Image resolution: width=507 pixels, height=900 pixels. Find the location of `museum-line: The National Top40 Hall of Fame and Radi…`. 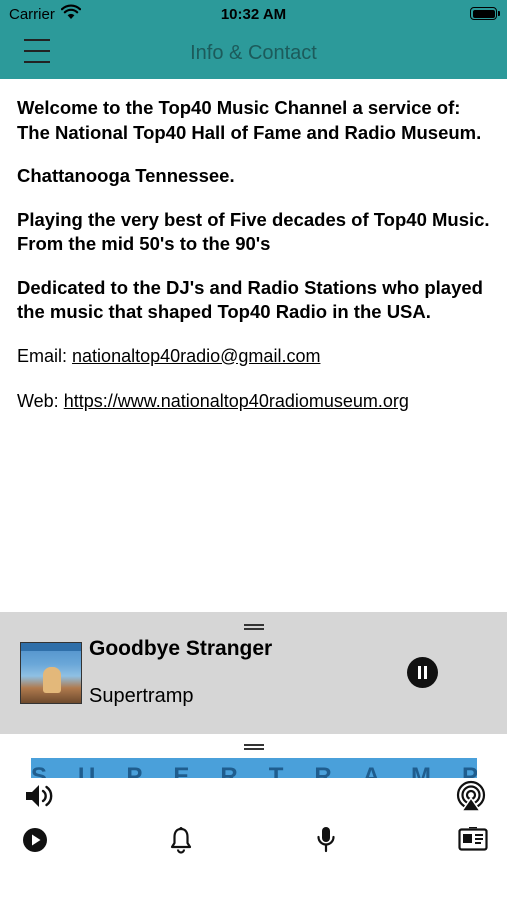

museum-line: The National Top40 Hall of Fame and Radi… is located at coordinates (249, 132).